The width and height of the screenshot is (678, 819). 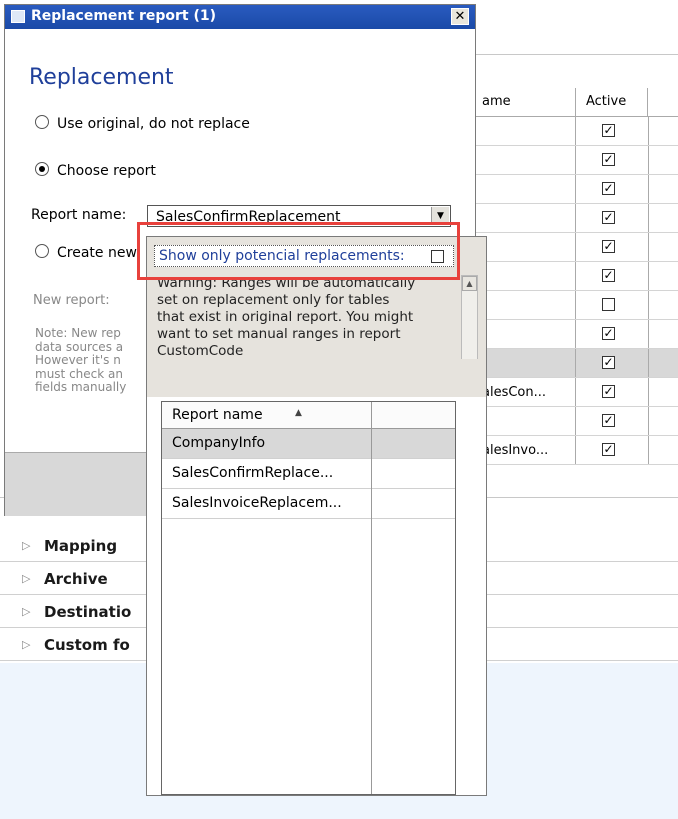 What do you see at coordinates (240, 17) in the screenshot?
I see `title-bar: Replacement report (1) ✕` at bounding box center [240, 17].